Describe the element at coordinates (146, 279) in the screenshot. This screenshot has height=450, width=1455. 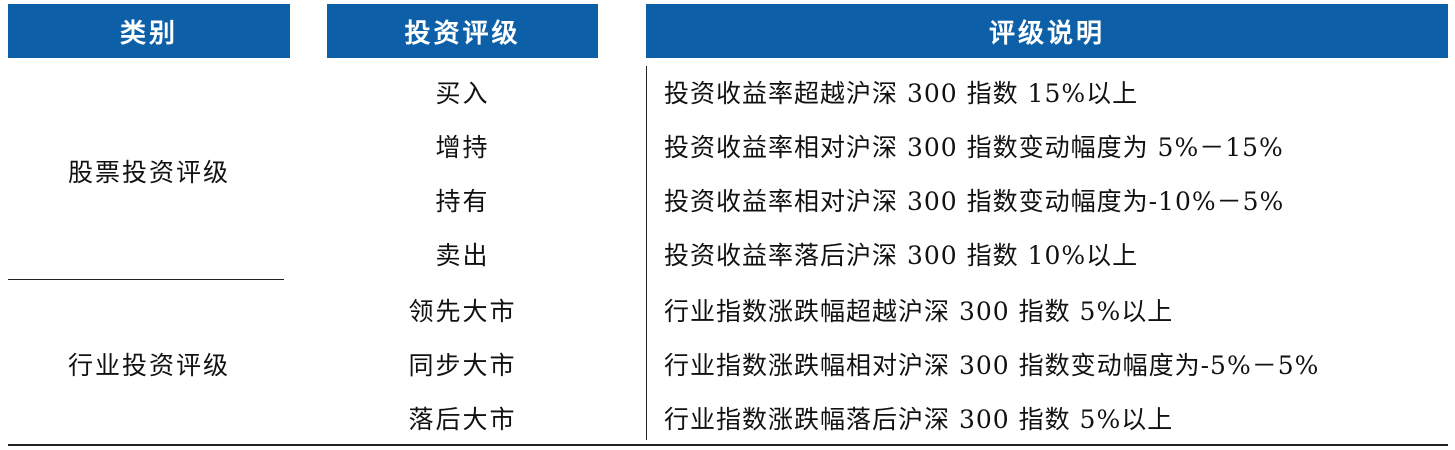
I see `group-separator` at that location.